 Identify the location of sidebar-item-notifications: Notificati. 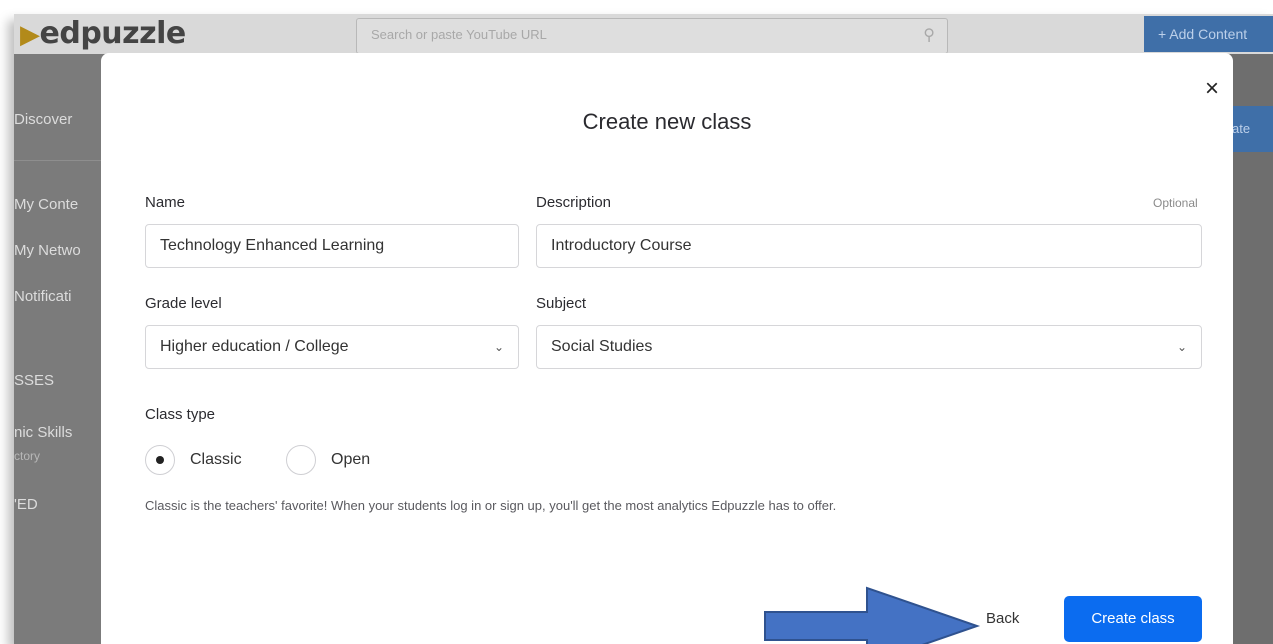
(43, 296).